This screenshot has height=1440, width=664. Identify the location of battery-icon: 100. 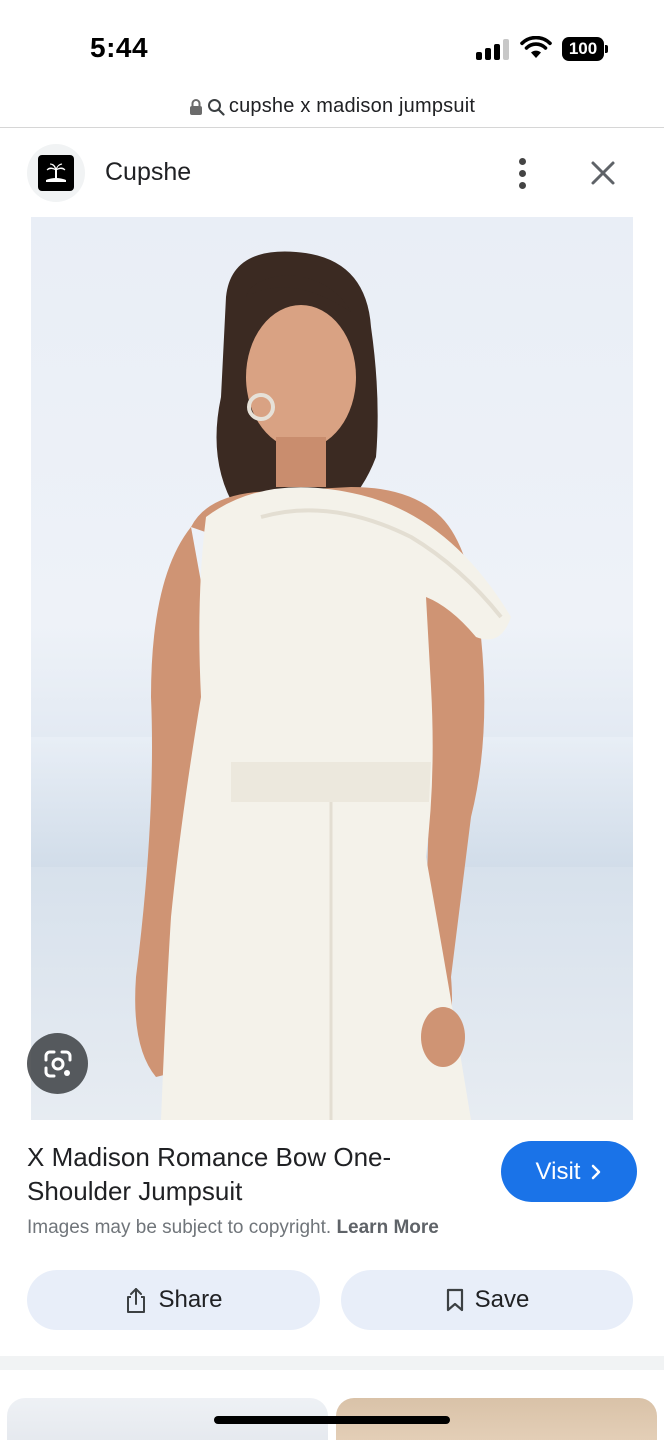
(583, 49).